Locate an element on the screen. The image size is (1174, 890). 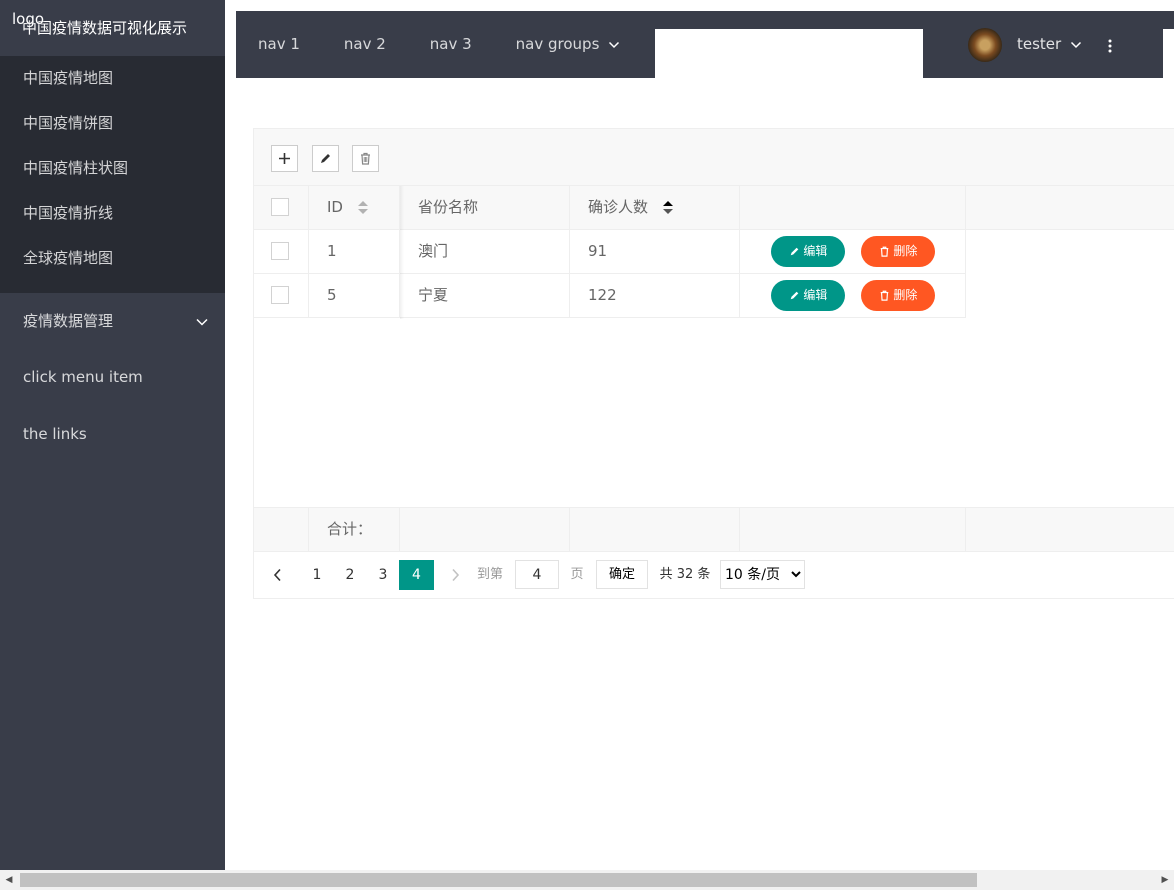
user-menu: tester is located at coordinates (1049, 44).